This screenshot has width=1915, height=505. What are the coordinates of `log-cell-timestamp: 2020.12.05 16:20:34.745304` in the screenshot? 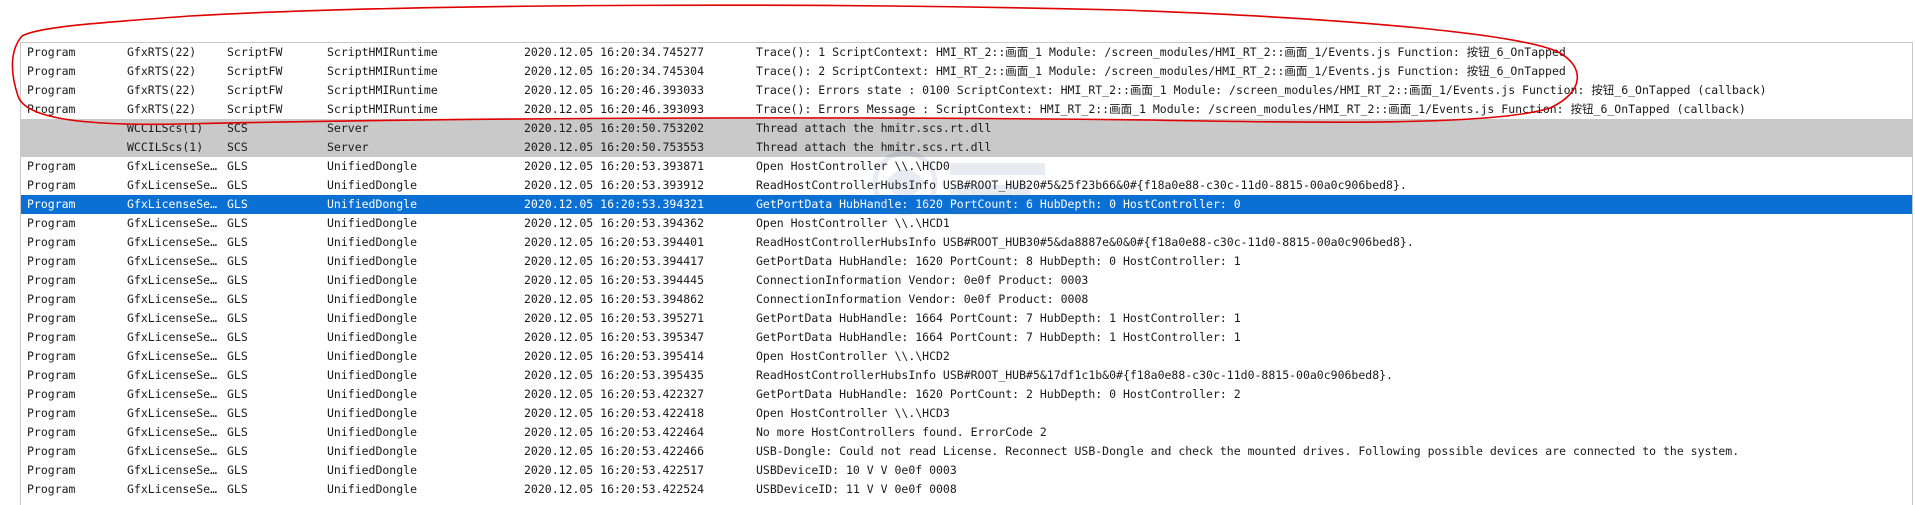 It's located at (614, 71).